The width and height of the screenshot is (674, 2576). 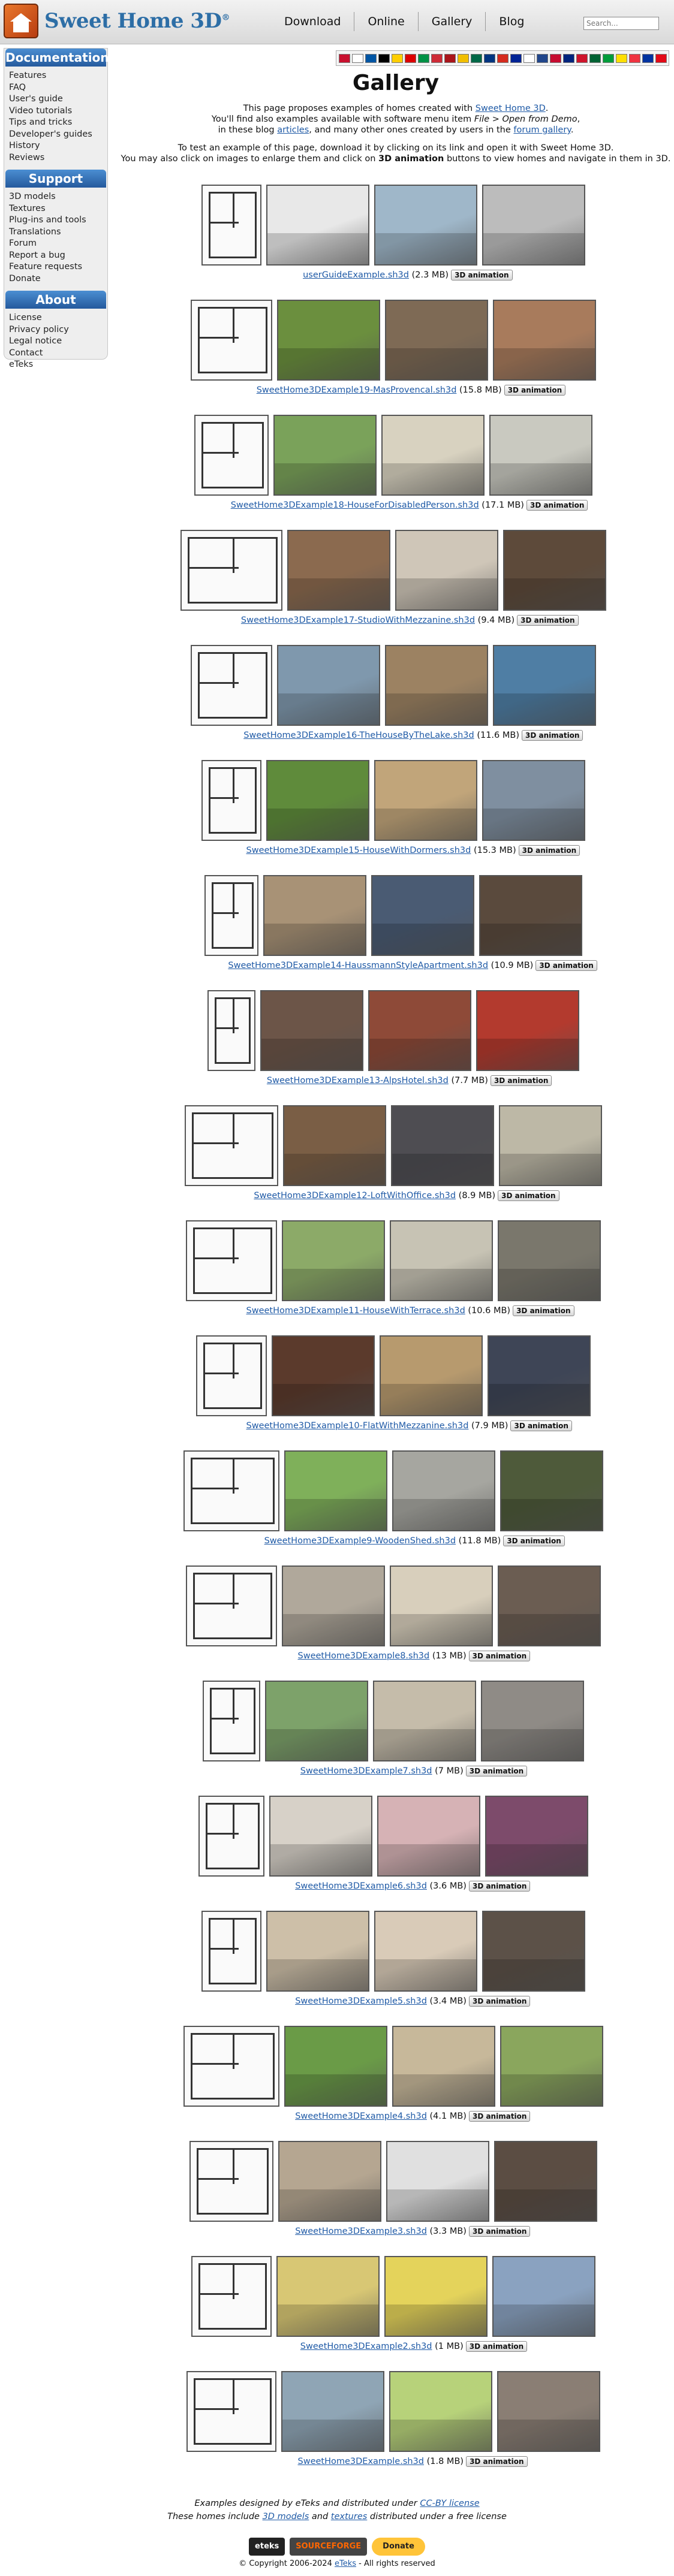 I want to click on example-download-link: SweetHome3DExample3.sh3d, so click(x=361, y=2231).